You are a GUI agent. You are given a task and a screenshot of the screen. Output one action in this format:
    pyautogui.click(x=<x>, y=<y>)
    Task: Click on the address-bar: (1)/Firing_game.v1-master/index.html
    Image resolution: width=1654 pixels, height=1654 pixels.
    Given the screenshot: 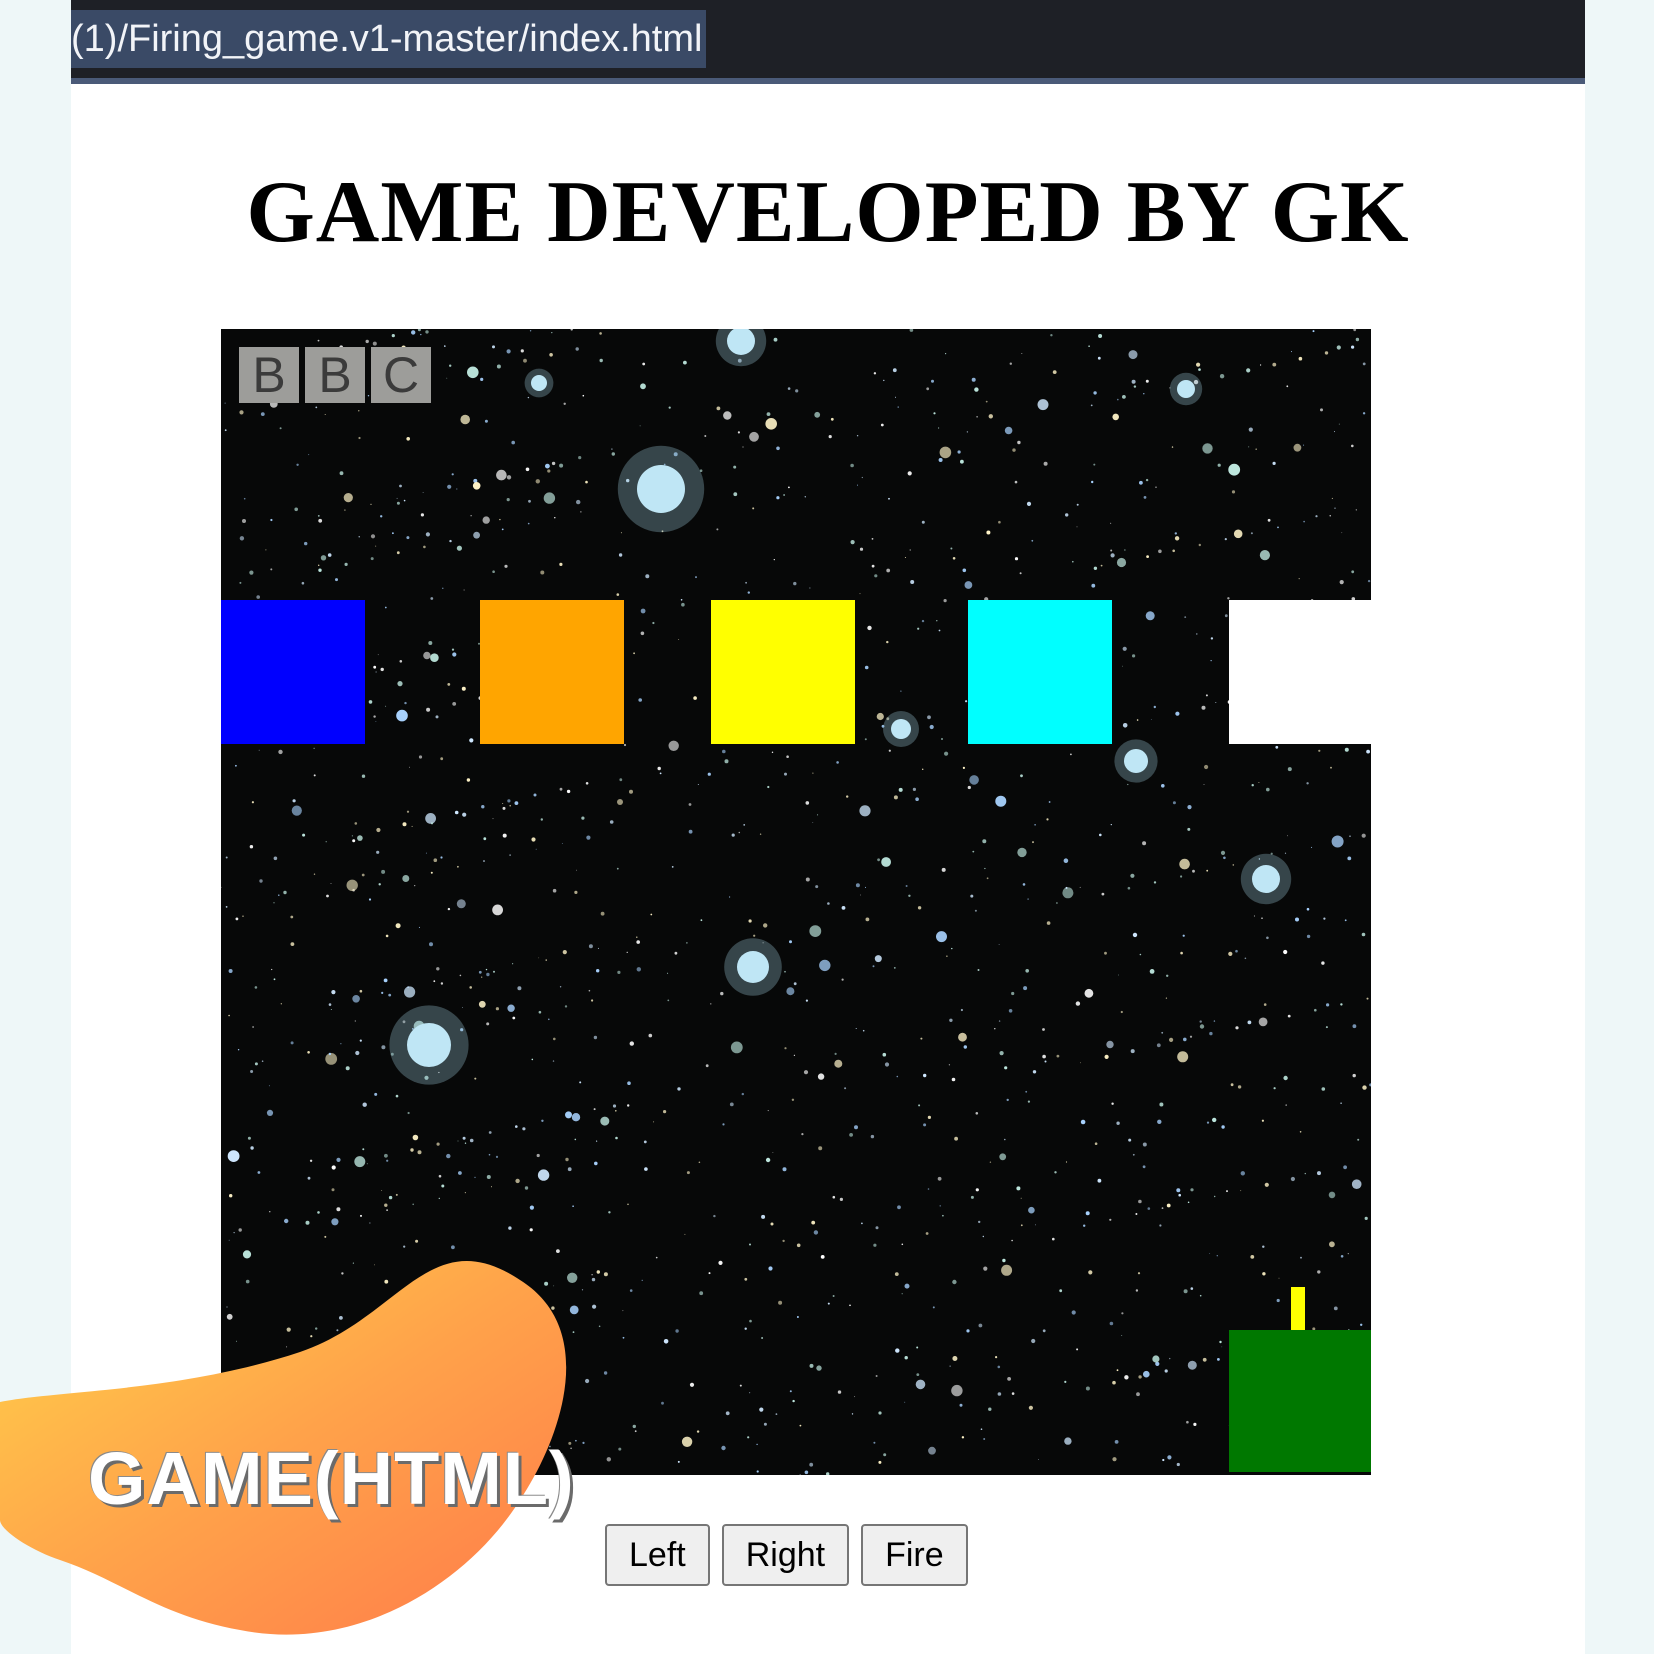 What is the action you would take?
    pyautogui.click(x=828, y=42)
    